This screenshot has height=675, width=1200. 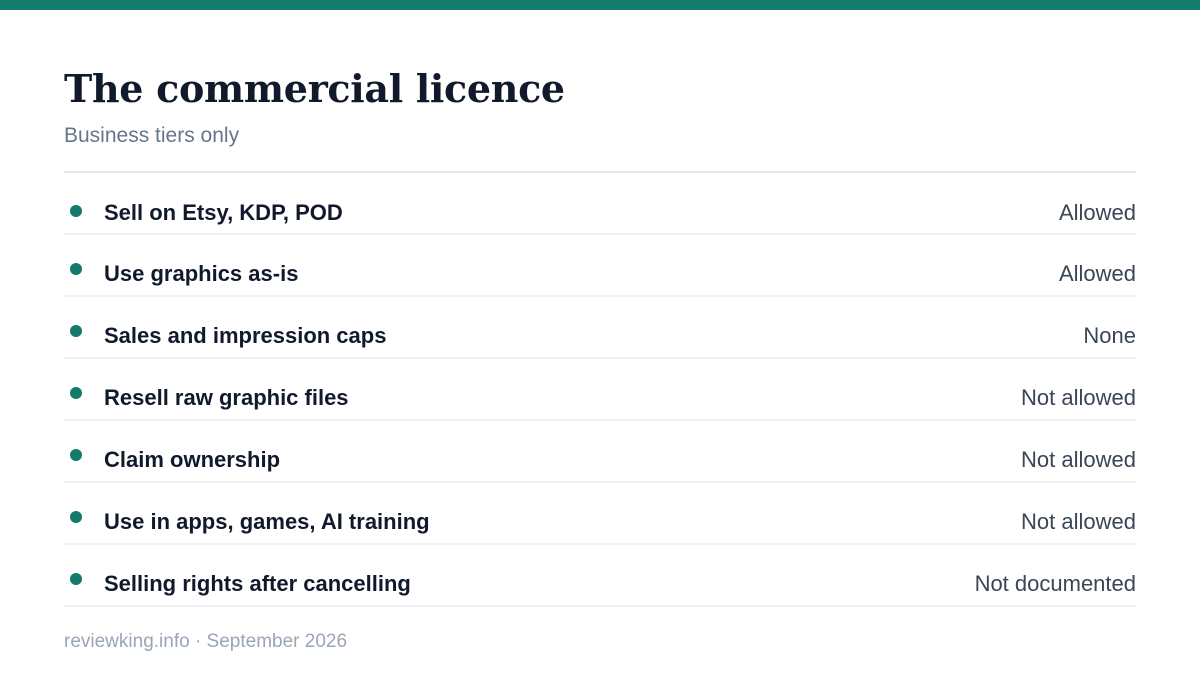 I want to click on page-subtitle: Business tiers only, so click(x=152, y=135).